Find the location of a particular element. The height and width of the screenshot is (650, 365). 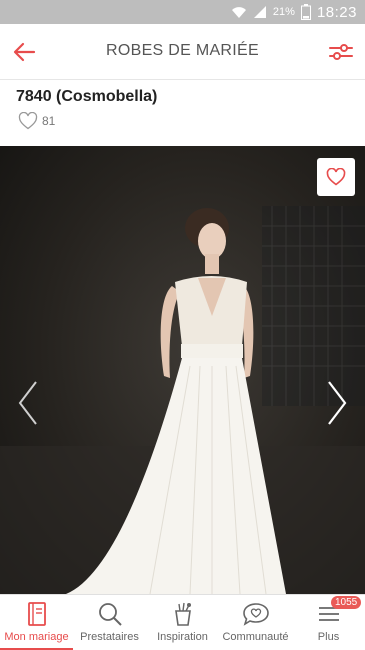

favorite-button is located at coordinates (336, 177).